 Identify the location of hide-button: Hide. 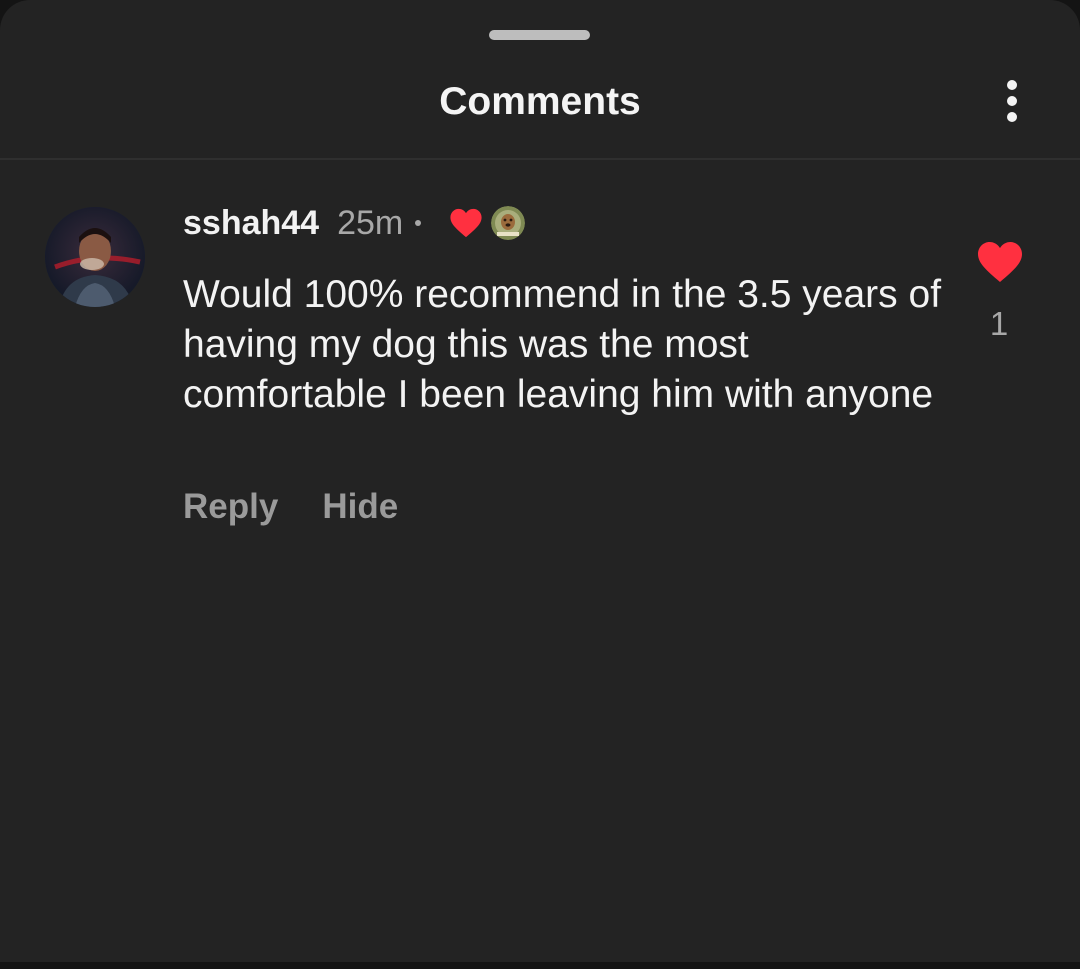
(360, 507).